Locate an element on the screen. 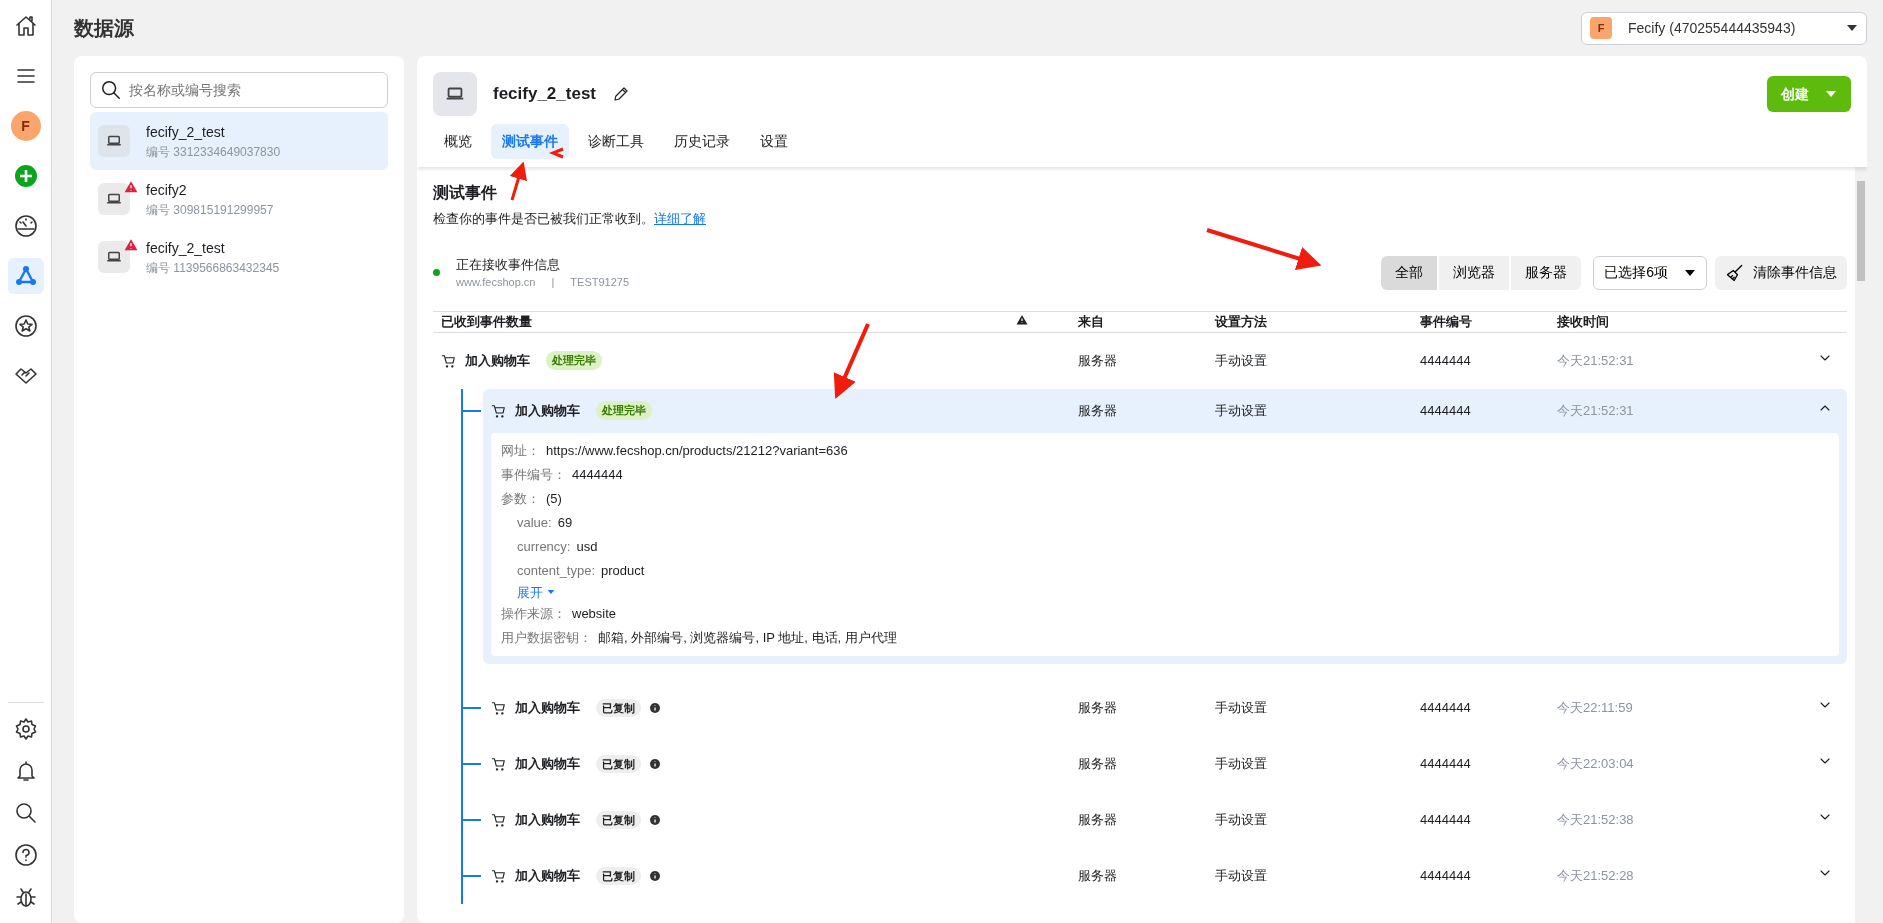 Image resolution: width=1883 pixels, height=923 pixels. event-filter-select: 已选择6项 is located at coordinates (1650, 272).